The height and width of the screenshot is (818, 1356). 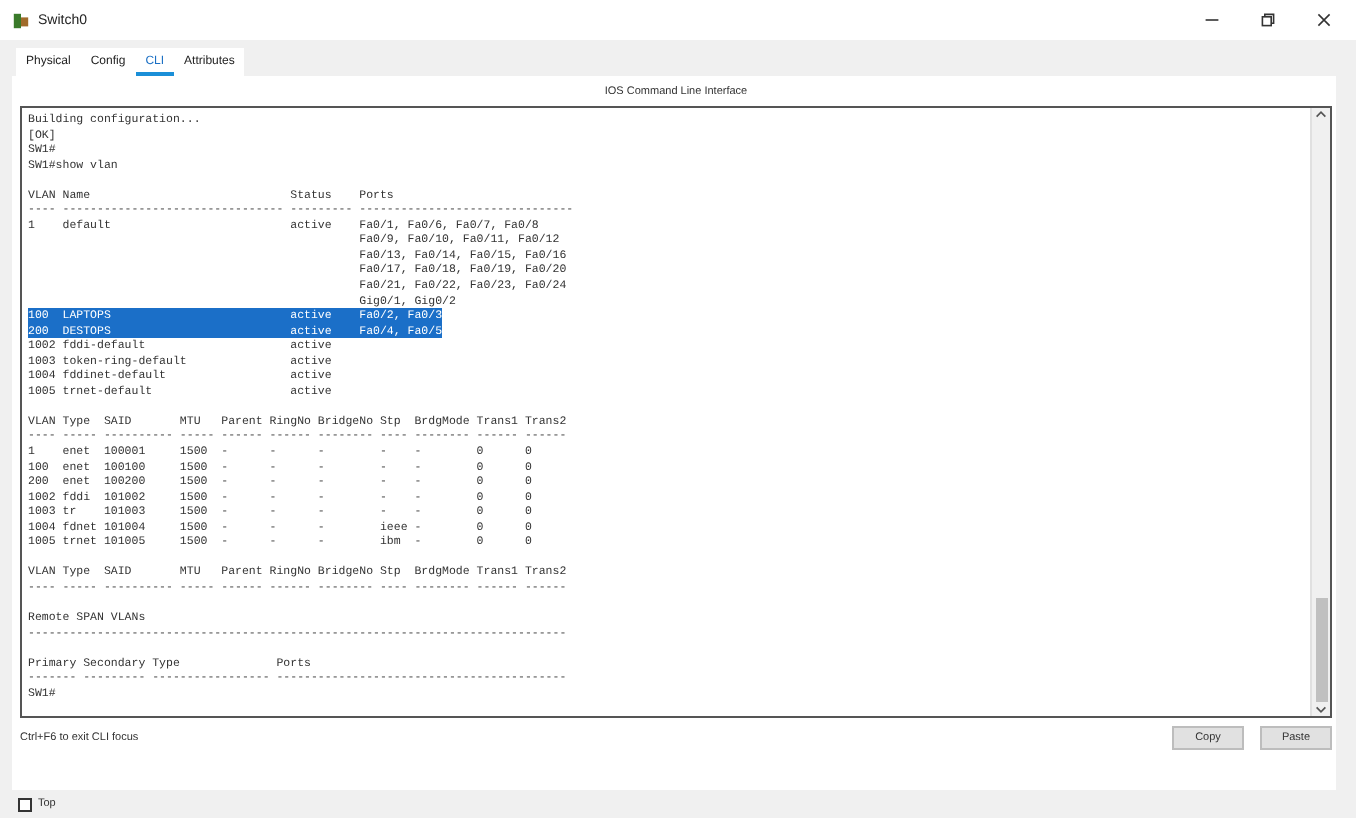 I want to click on checkbox, so click(x=25, y=804).